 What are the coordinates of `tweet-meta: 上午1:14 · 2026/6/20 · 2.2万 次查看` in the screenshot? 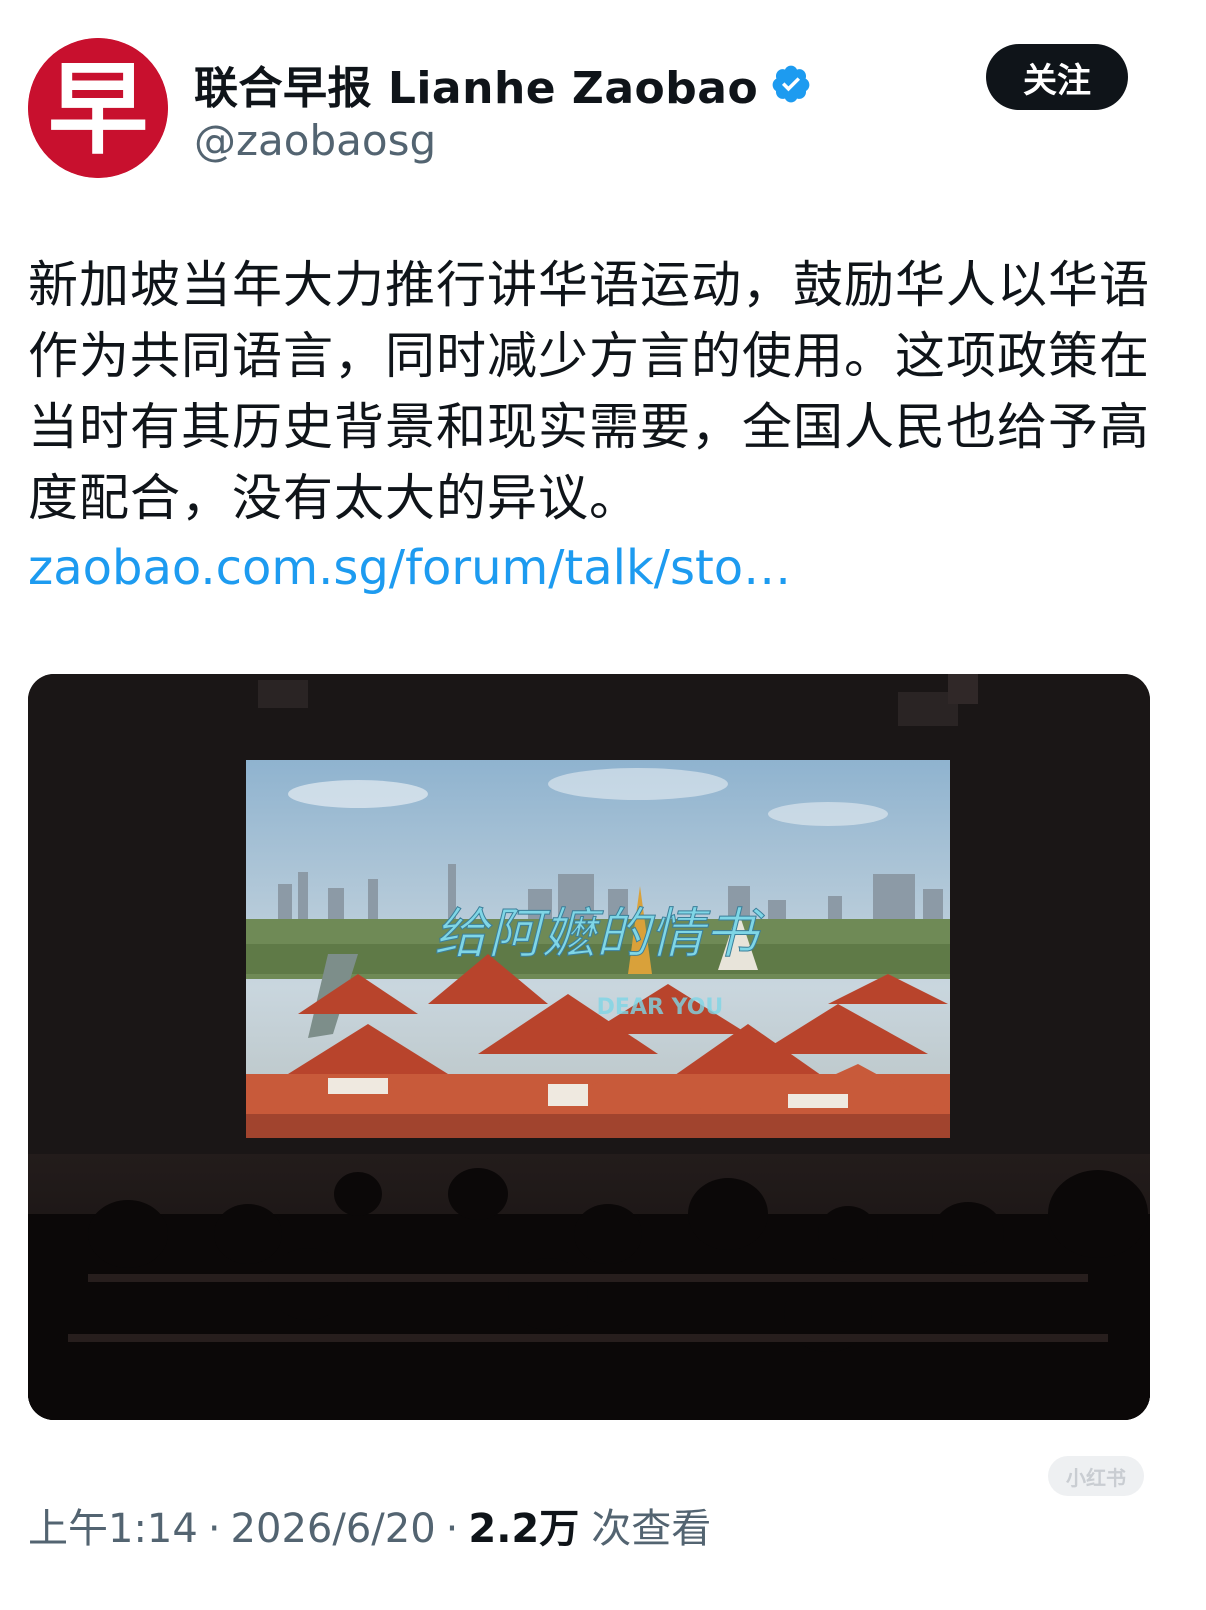 It's located at (369, 1525).